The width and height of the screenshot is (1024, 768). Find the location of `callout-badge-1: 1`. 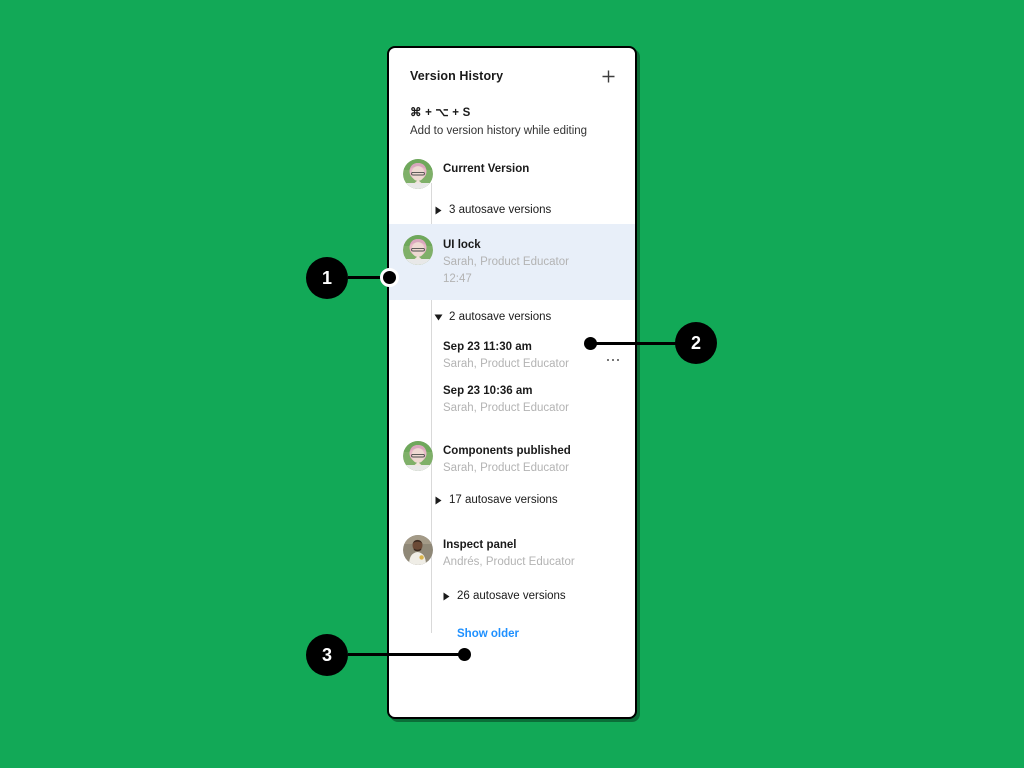

callout-badge-1: 1 is located at coordinates (327, 278).